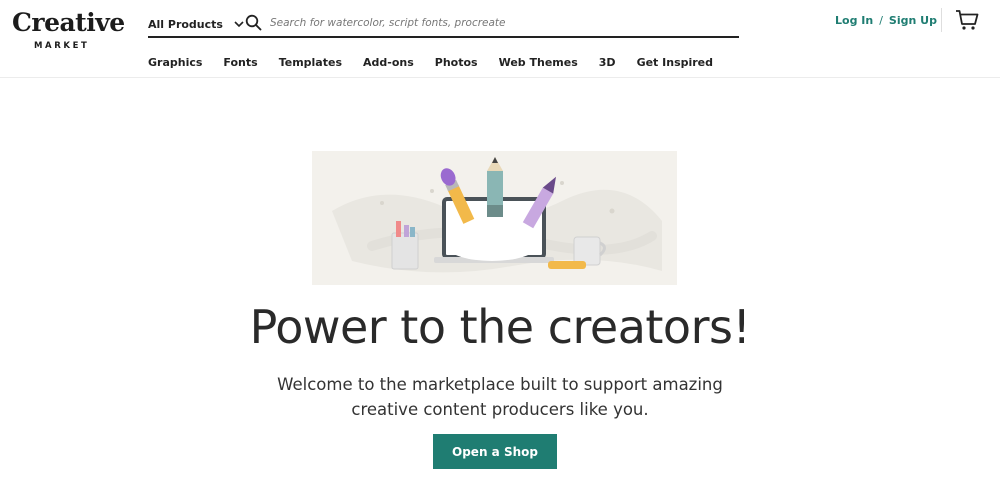 The height and width of the screenshot is (482, 1000). What do you see at coordinates (675, 62) in the screenshot?
I see `nav-item-get-inspired: Get Inspired` at bounding box center [675, 62].